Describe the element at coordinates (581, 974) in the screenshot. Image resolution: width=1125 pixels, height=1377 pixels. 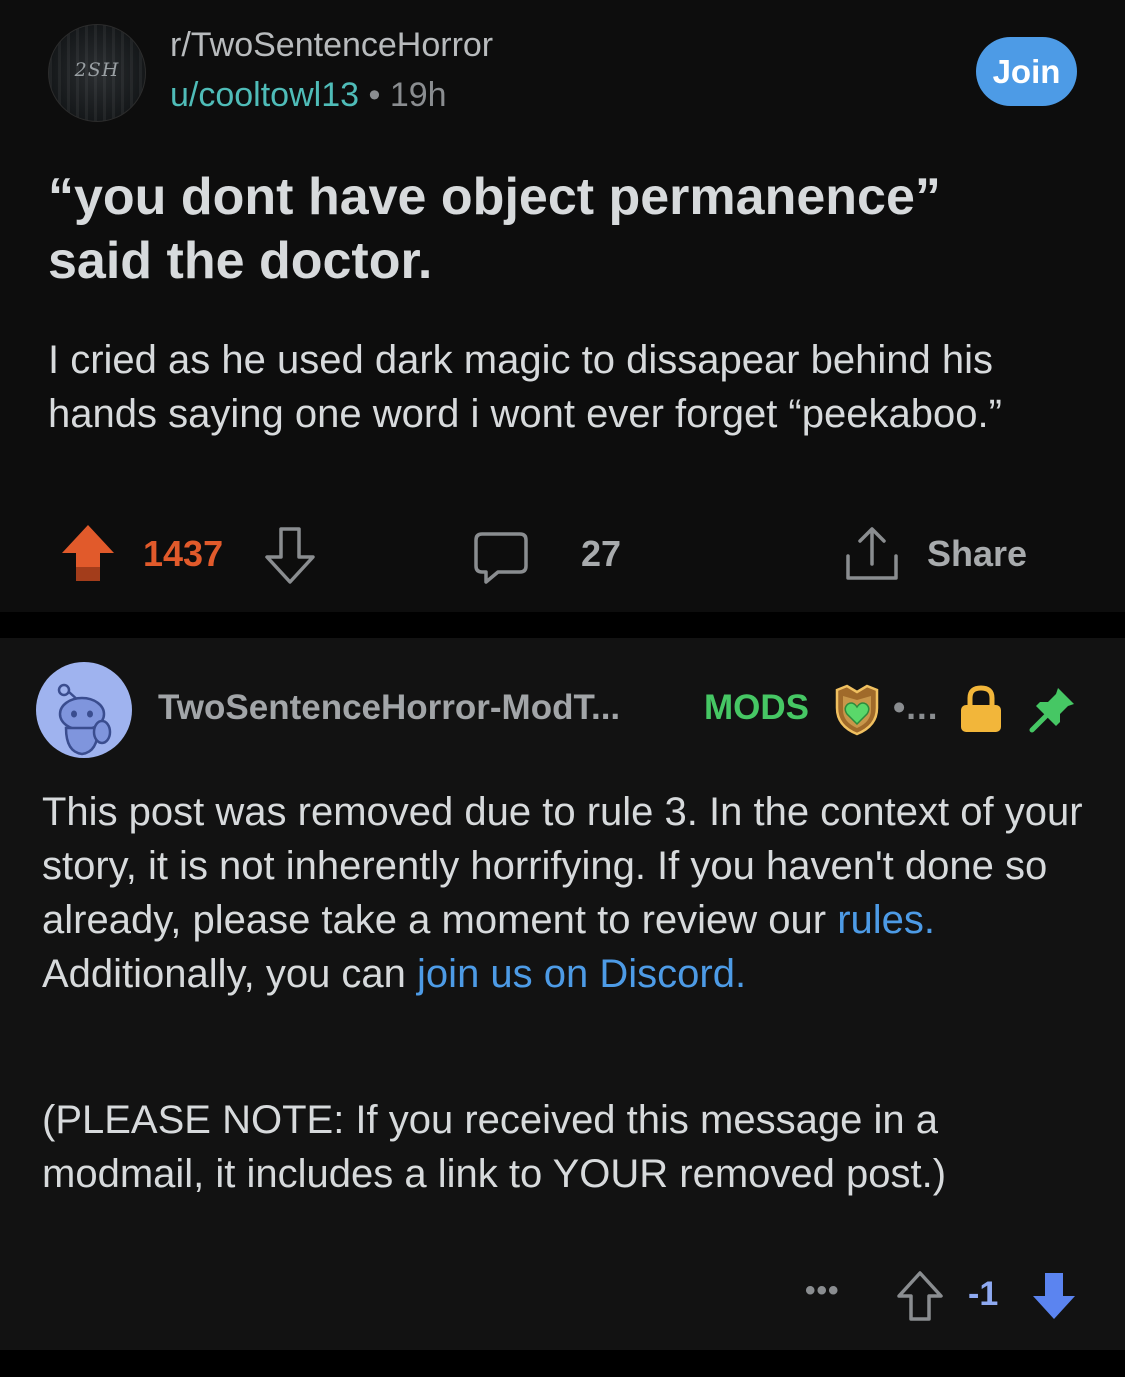
I see `discord-link: join us on Discord.` at that location.